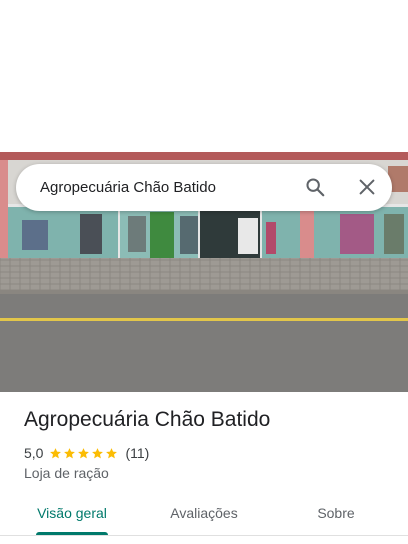 The image size is (408, 544). What do you see at coordinates (147, 419) in the screenshot?
I see `place-title: Agropecuária Chão Batido` at bounding box center [147, 419].